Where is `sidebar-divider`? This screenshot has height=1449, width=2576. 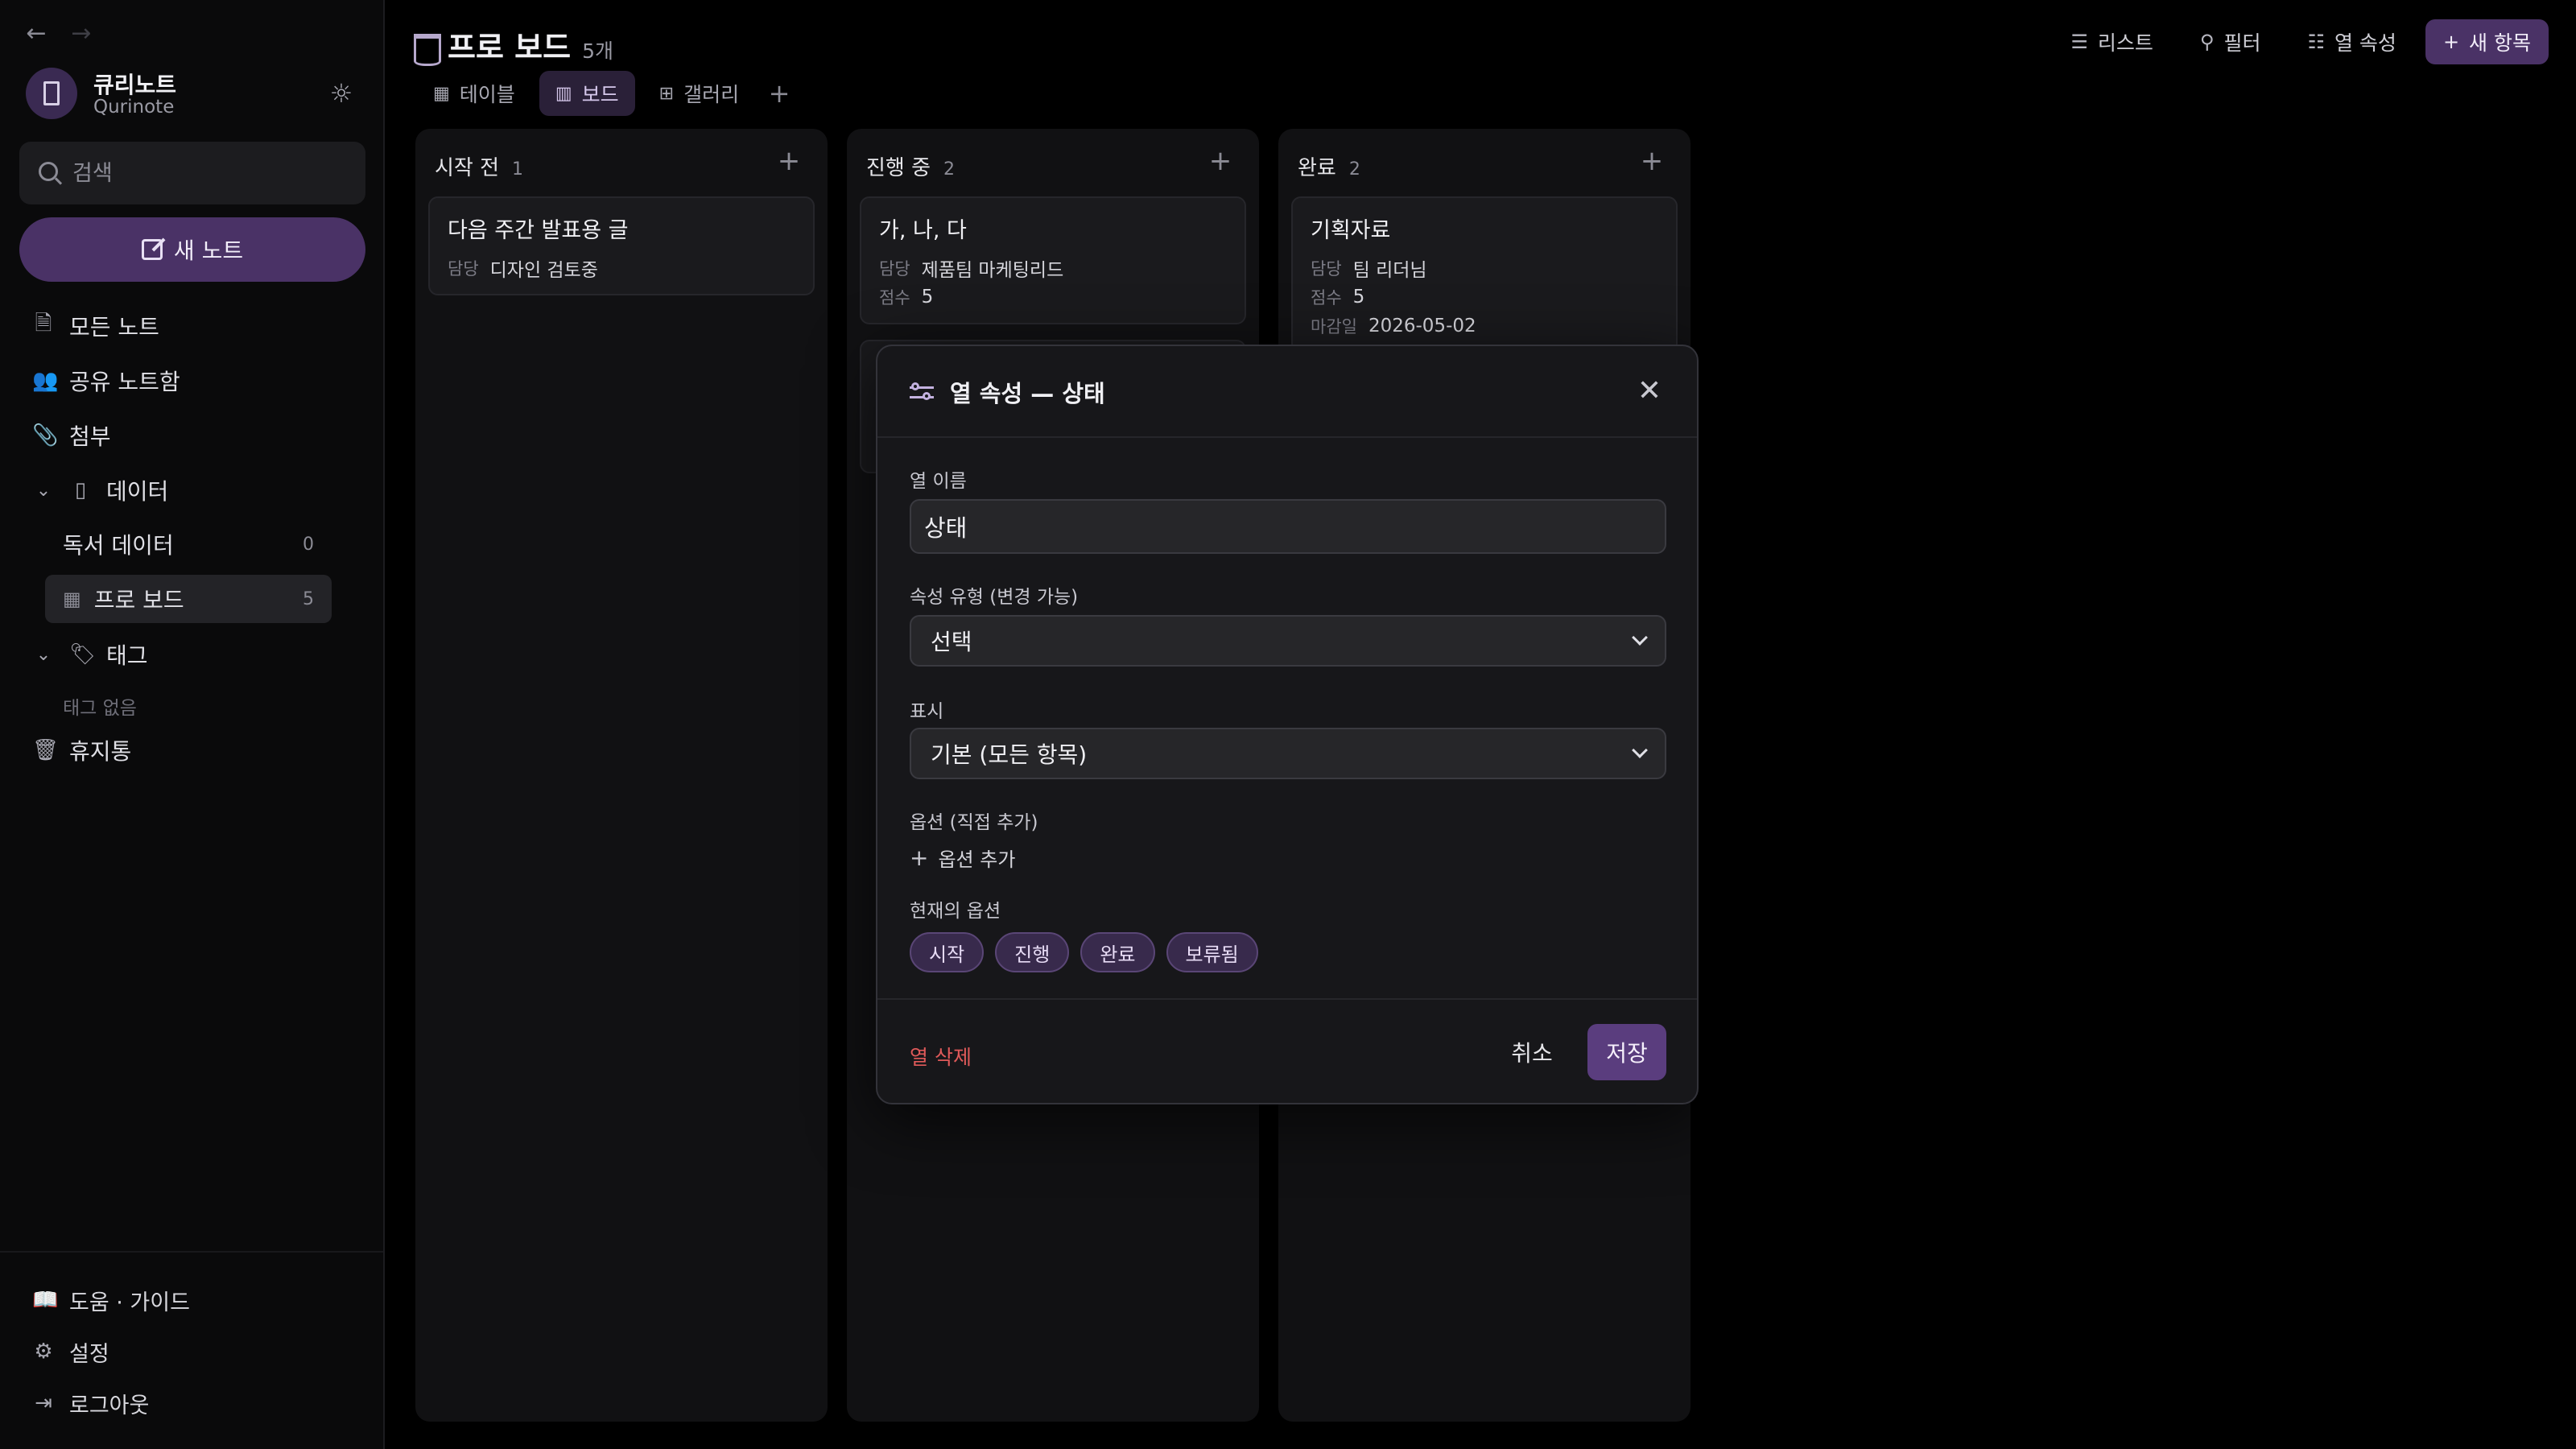
sidebar-divider is located at coordinates (191, 1252).